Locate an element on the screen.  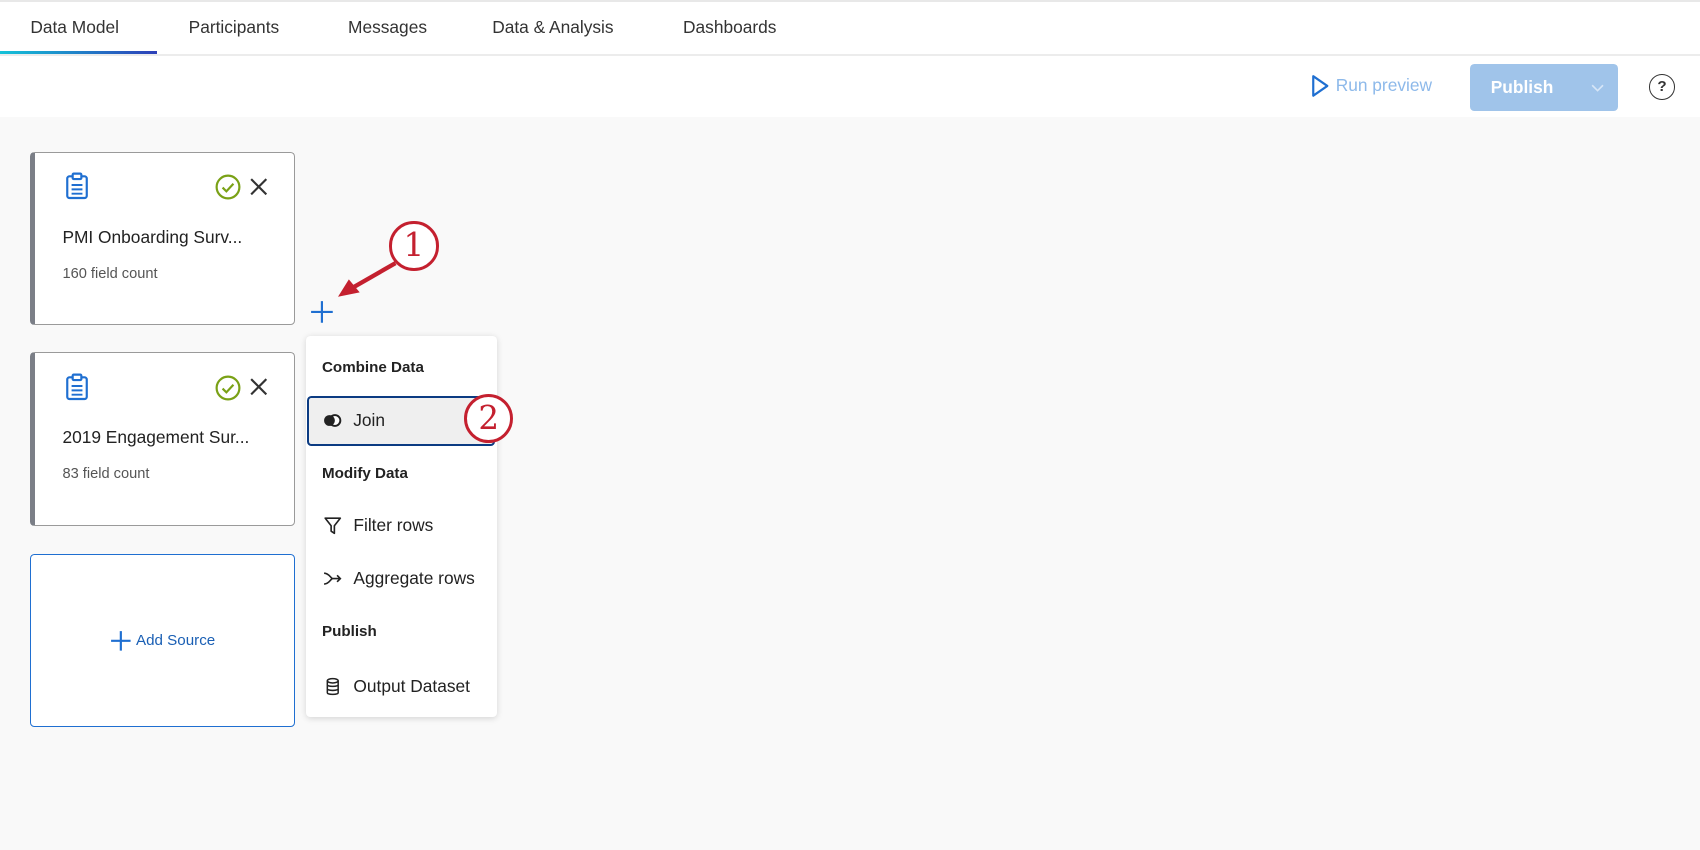
run-preview-label: Run preview is located at coordinates (1383, 85).